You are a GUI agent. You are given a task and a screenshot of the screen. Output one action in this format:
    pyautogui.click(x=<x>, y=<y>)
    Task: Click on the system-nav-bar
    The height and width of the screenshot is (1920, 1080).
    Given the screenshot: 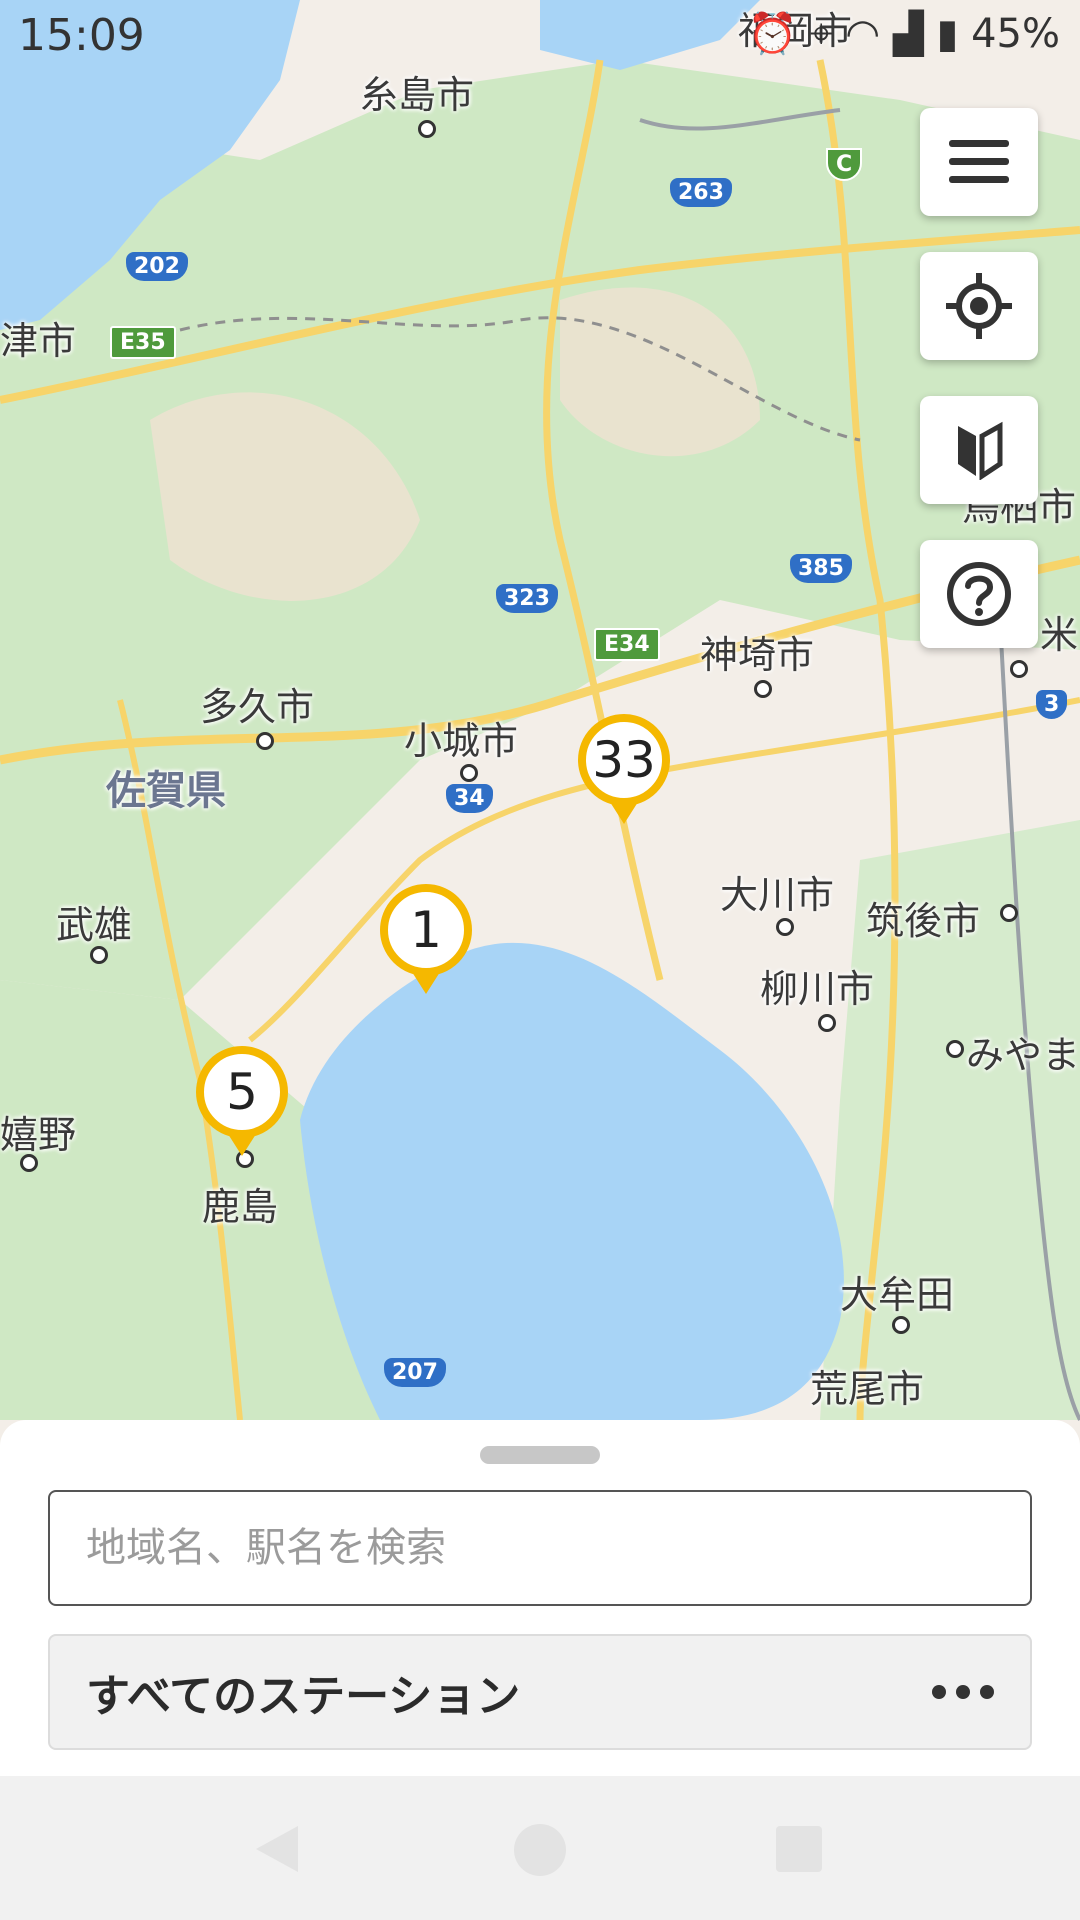 What is the action you would take?
    pyautogui.click(x=540, y=1848)
    